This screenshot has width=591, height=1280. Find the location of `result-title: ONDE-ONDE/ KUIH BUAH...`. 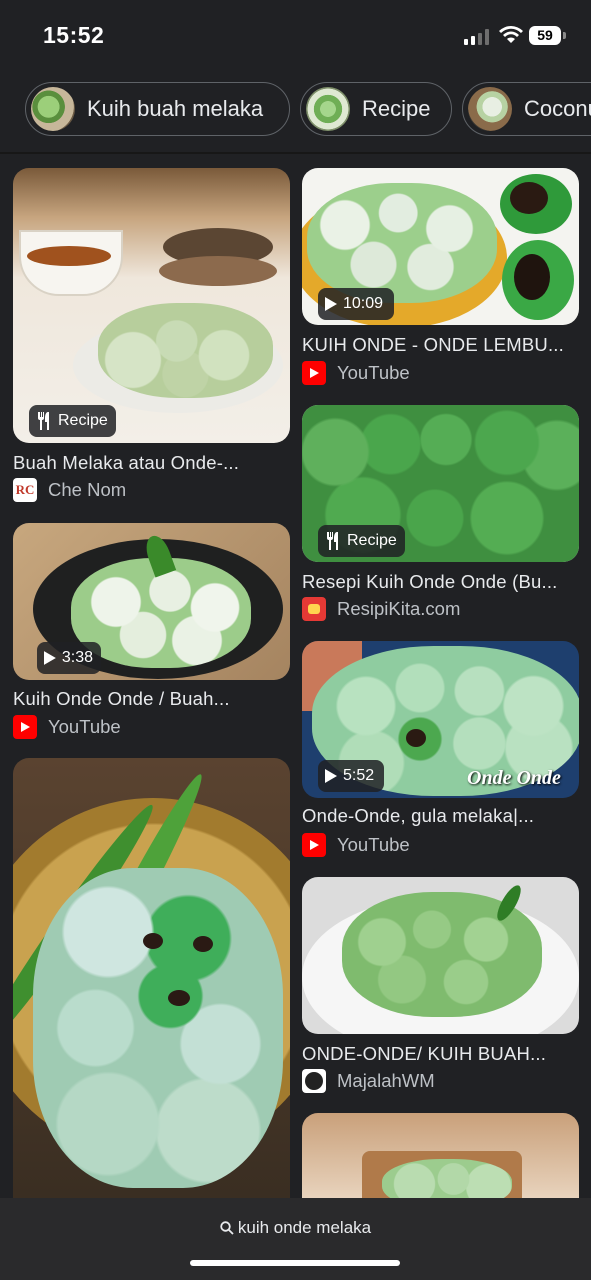

result-title: ONDE-ONDE/ KUIH BUAH... is located at coordinates (424, 1054).